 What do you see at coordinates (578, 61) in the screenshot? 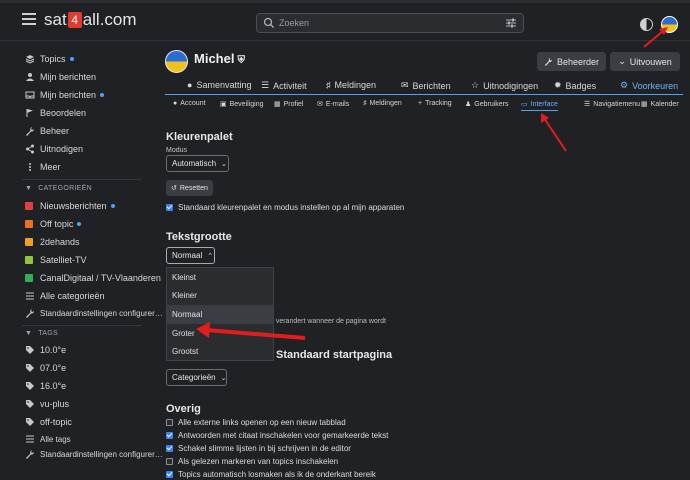
I see `admin-button-label: Beheerder` at bounding box center [578, 61].